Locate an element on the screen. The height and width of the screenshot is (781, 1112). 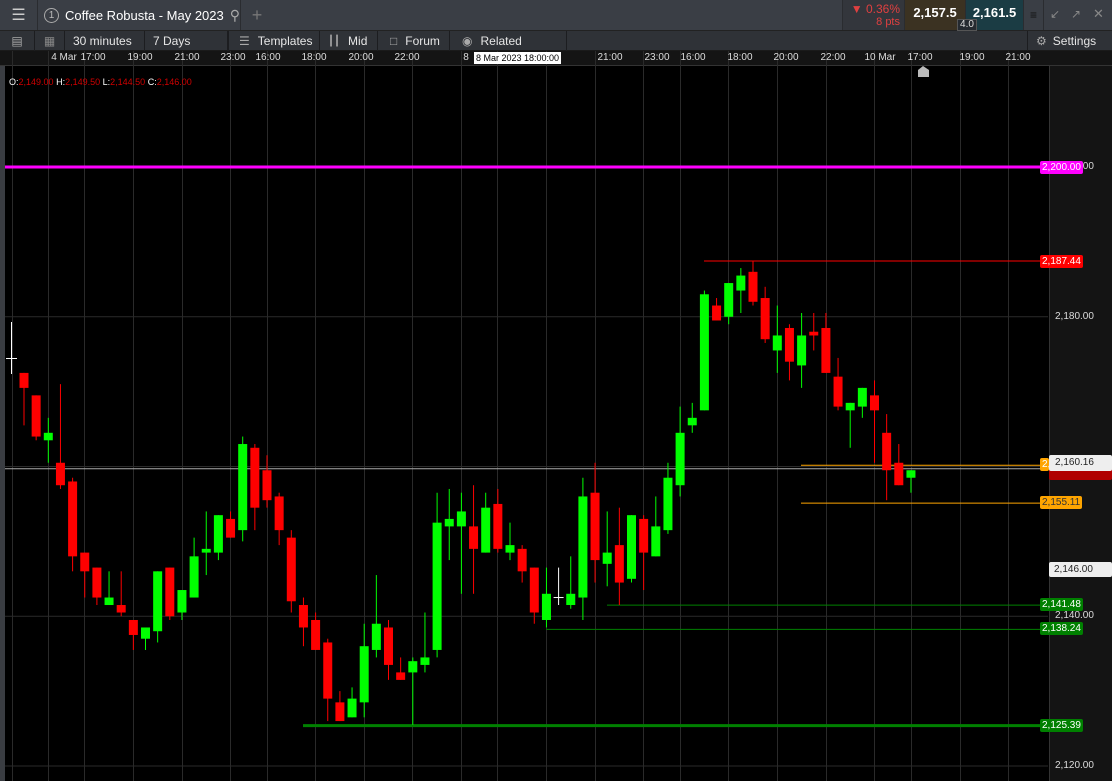
level-price-label: 2,200.00 is located at coordinates (1061, 167).